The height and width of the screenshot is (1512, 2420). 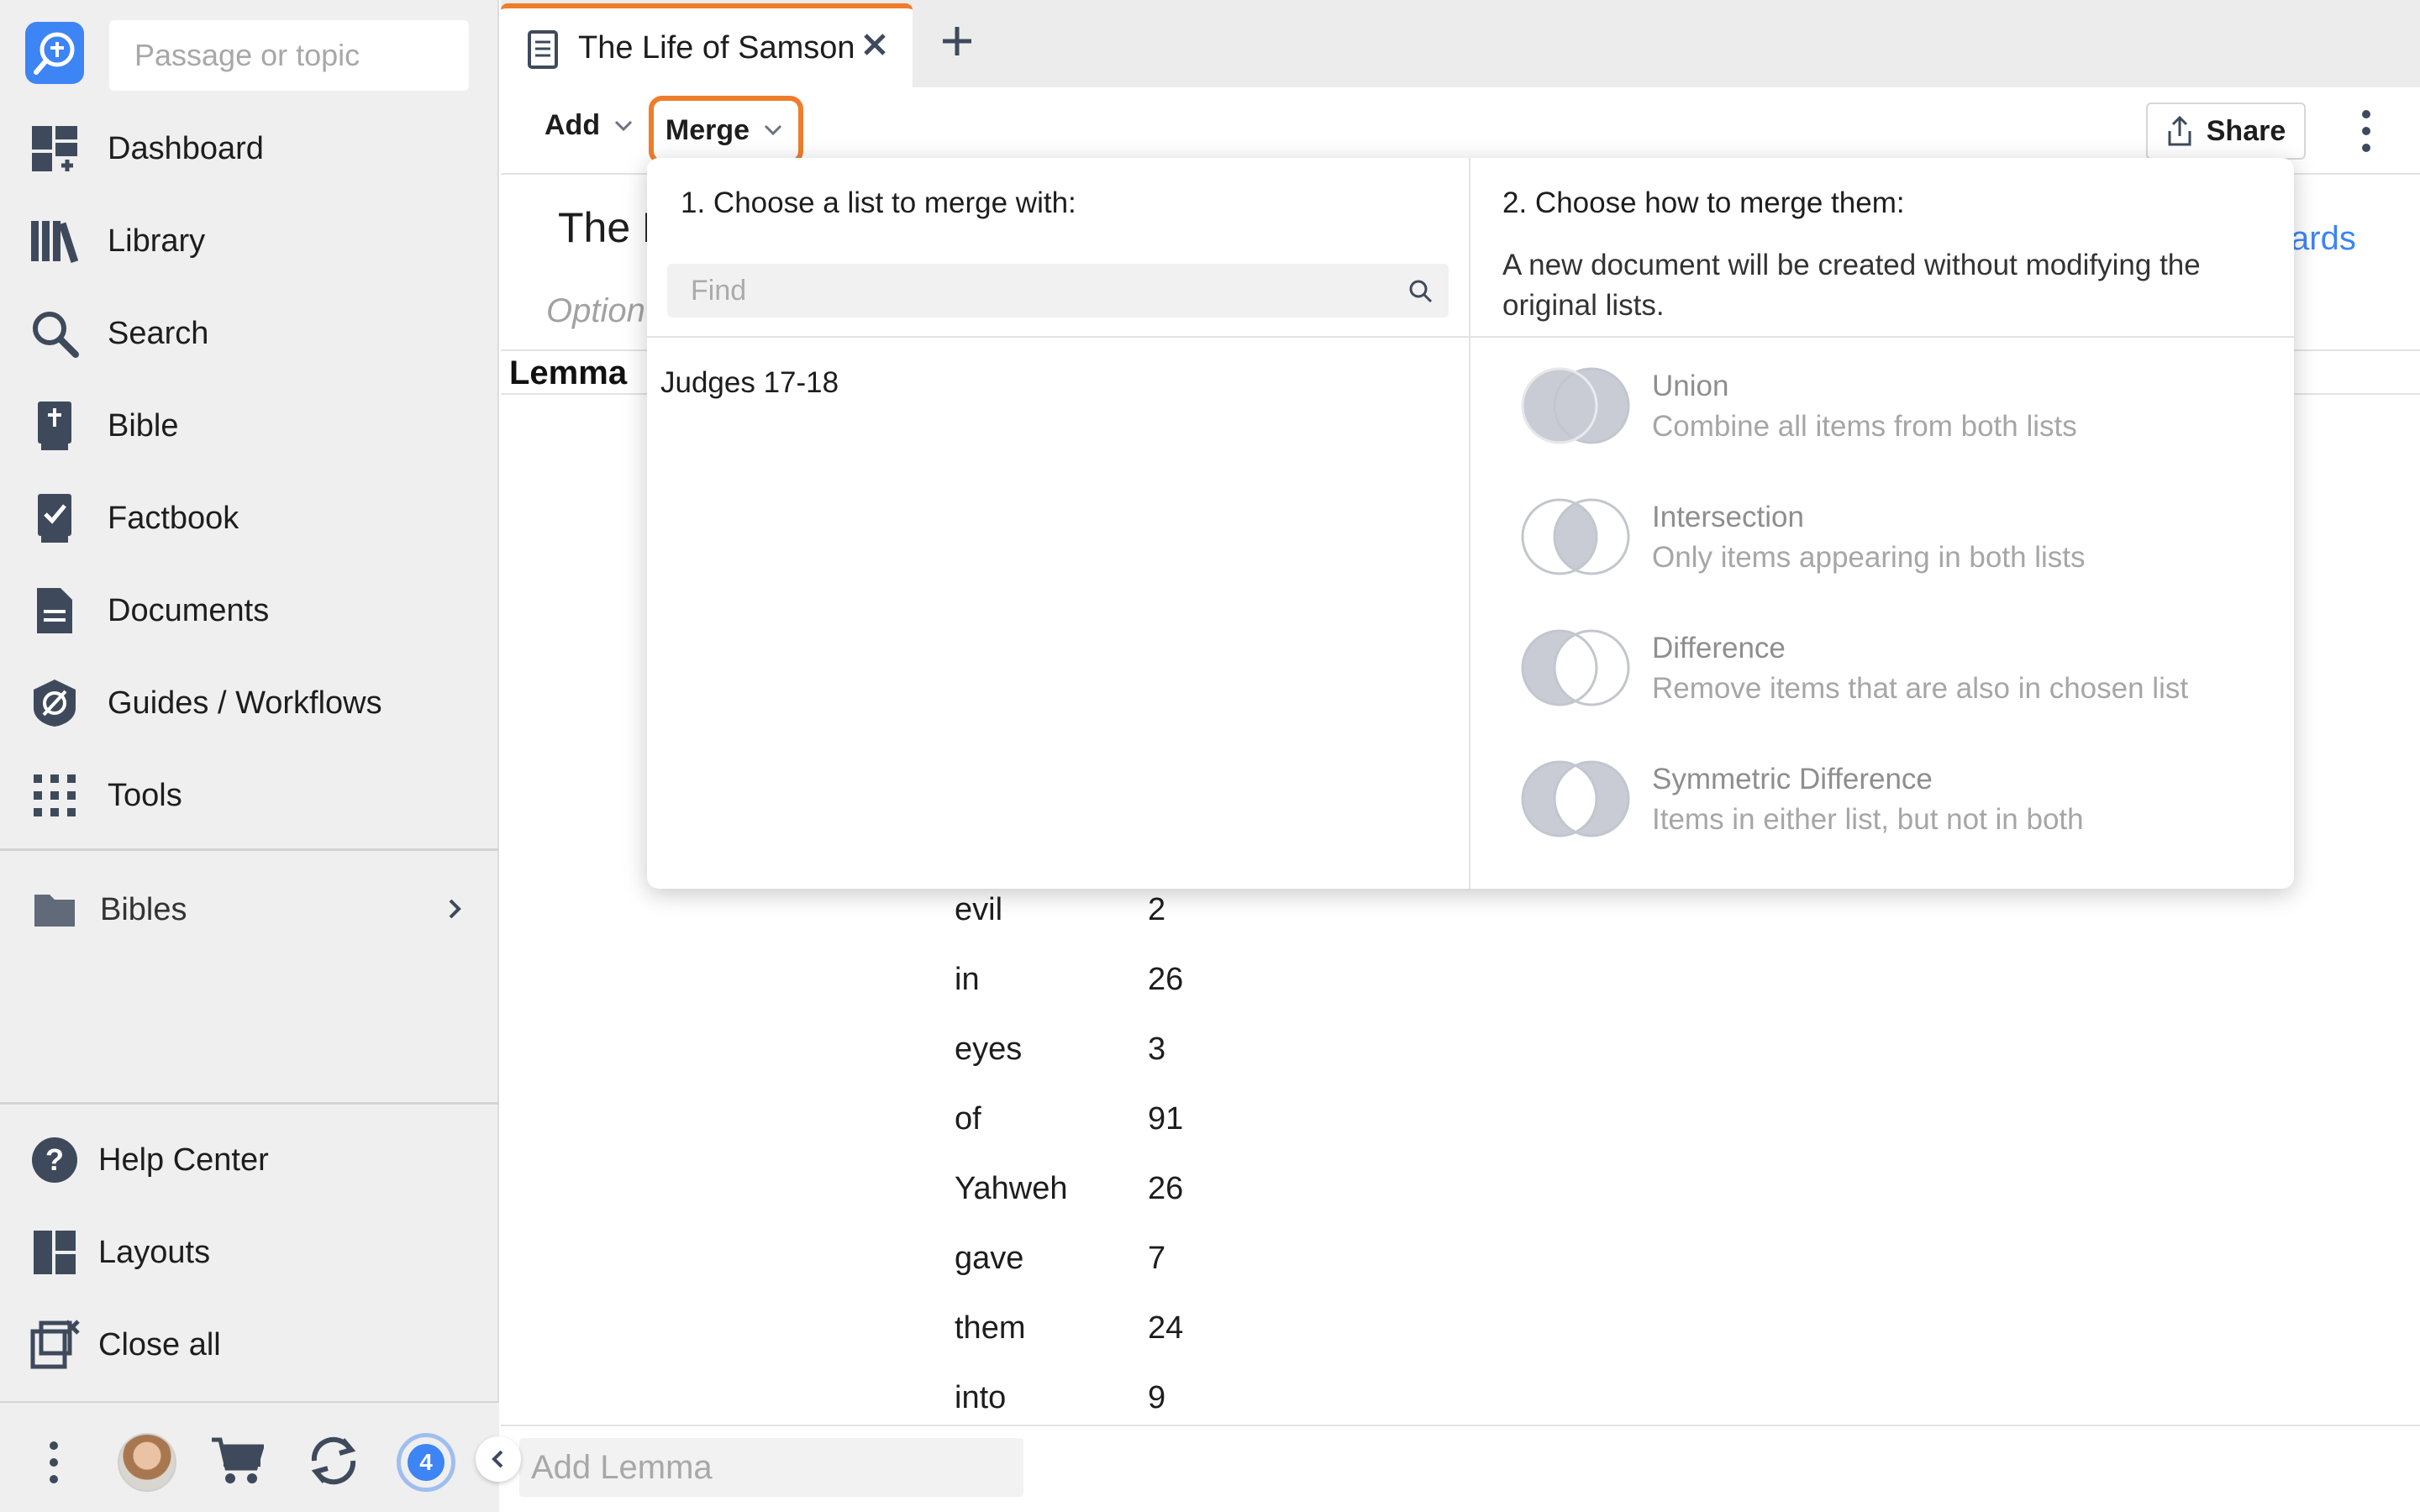 What do you see at coordinates (719, 290) in the screenshot?
I see `find-placeholder: Find` at bounding box center [719, 290].